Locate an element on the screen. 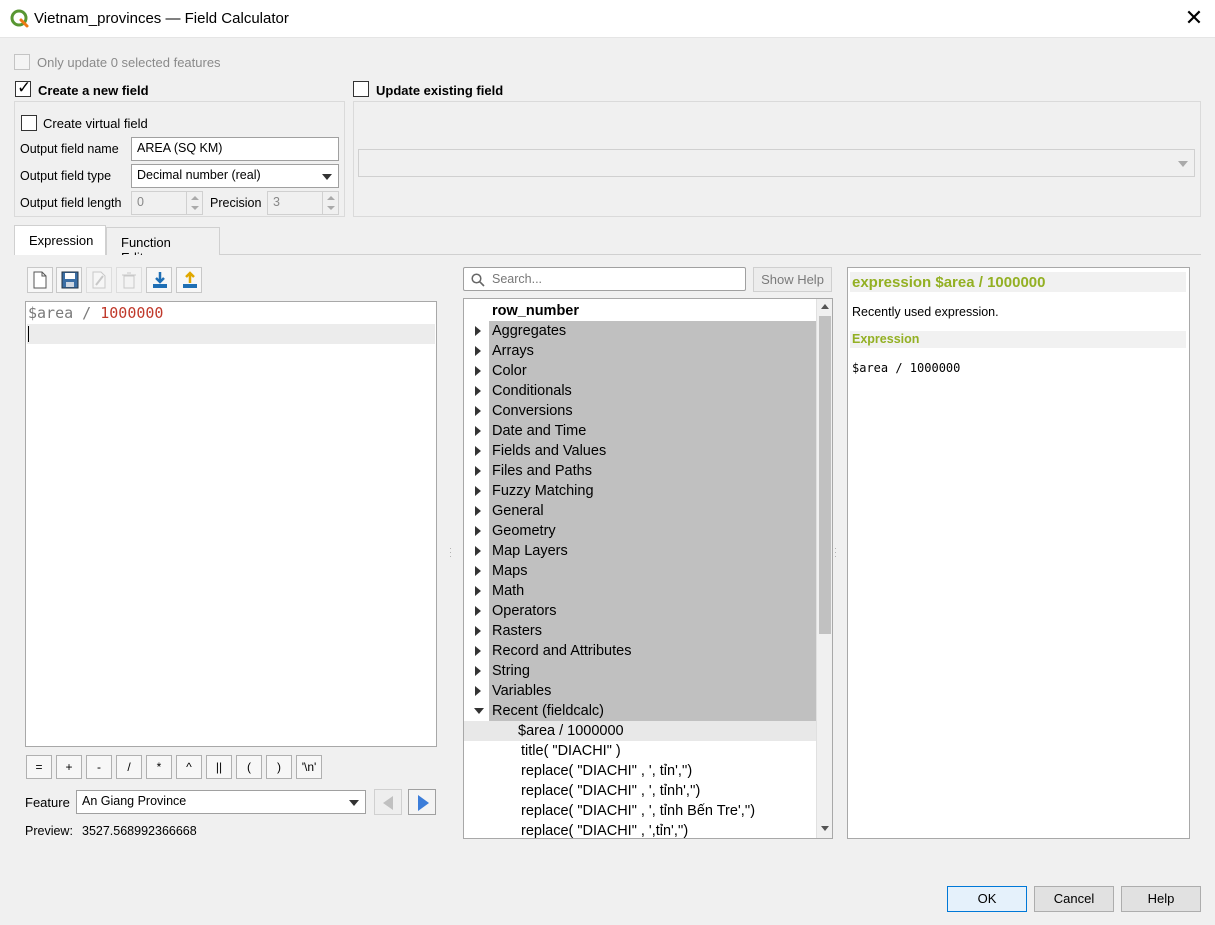  tree-item-recent: title( "DIACHI" ) is located at coordinates (640, 751).